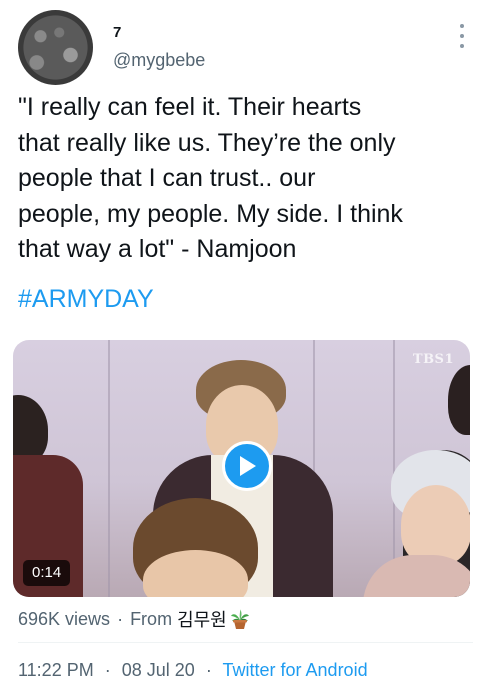 This screenshot has height=700, width=485. Describe the element at coordinates (151, 618) in the screenshot. I see `from-label: From` at that location.